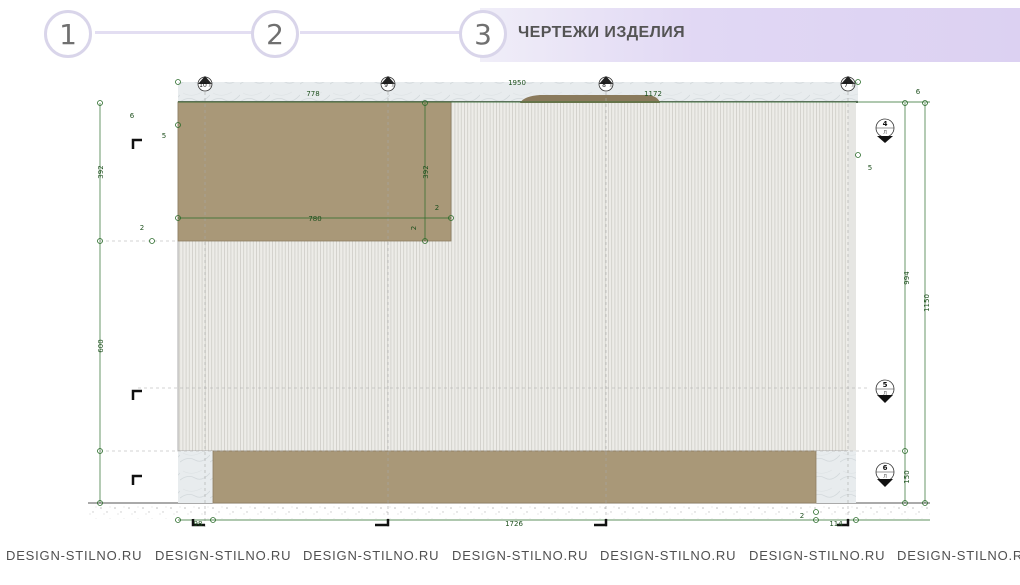 This screenshot has width=1020, height=585. I want to click on dim-top-left: 778, so click(312, 94).